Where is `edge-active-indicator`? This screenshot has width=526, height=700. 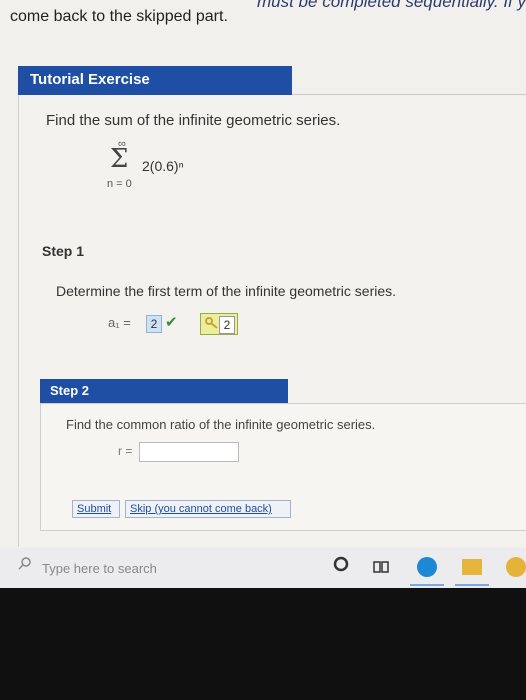
edge-active-indicator is located at coordinates (427, 585).